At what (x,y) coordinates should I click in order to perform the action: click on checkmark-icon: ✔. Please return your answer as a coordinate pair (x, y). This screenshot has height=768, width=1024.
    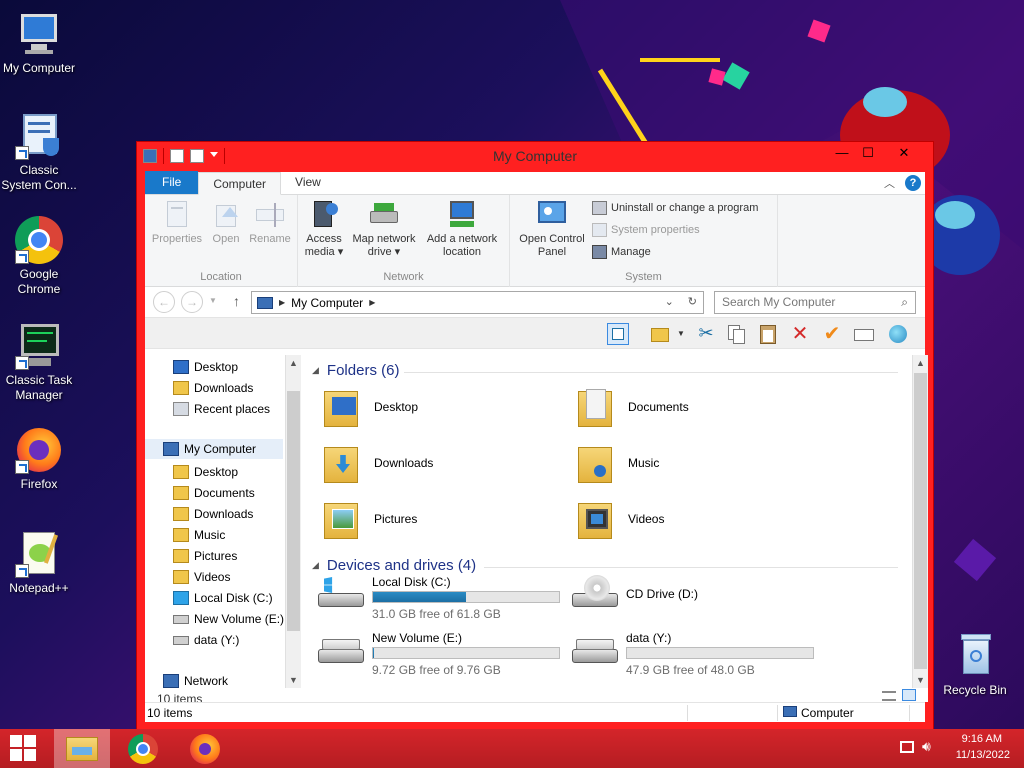
    Looking at the image, I should click on (832, 334).